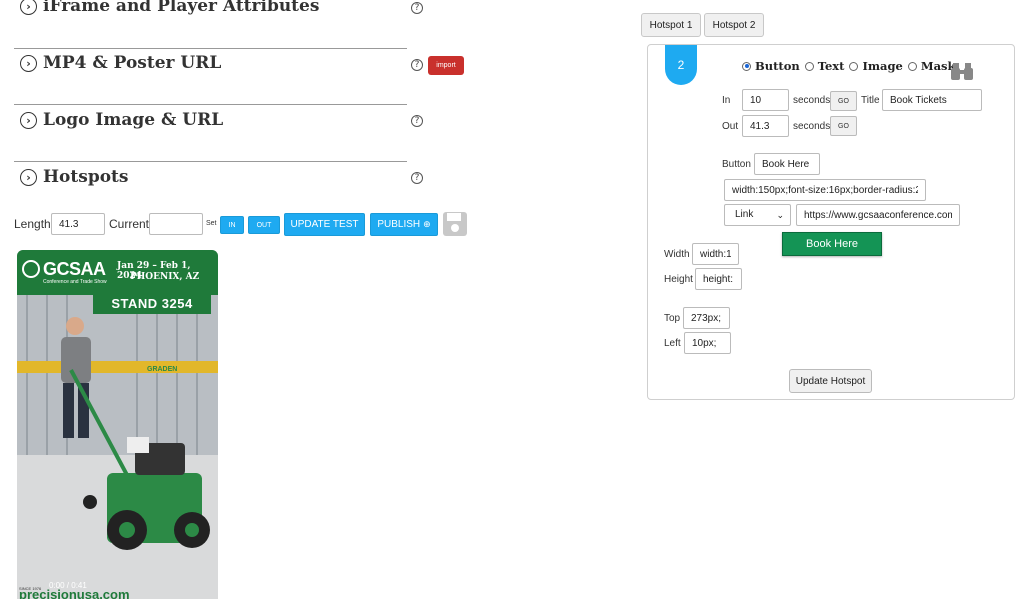  What do you see at coordinates (832, 244) in the screenshot?
I see `button-preview: Book Here` at bounding box center [832, 244].